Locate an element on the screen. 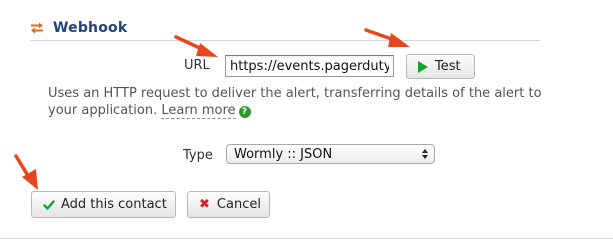  type-select: Wormly :: JSON is located at coordinates (330, 154).